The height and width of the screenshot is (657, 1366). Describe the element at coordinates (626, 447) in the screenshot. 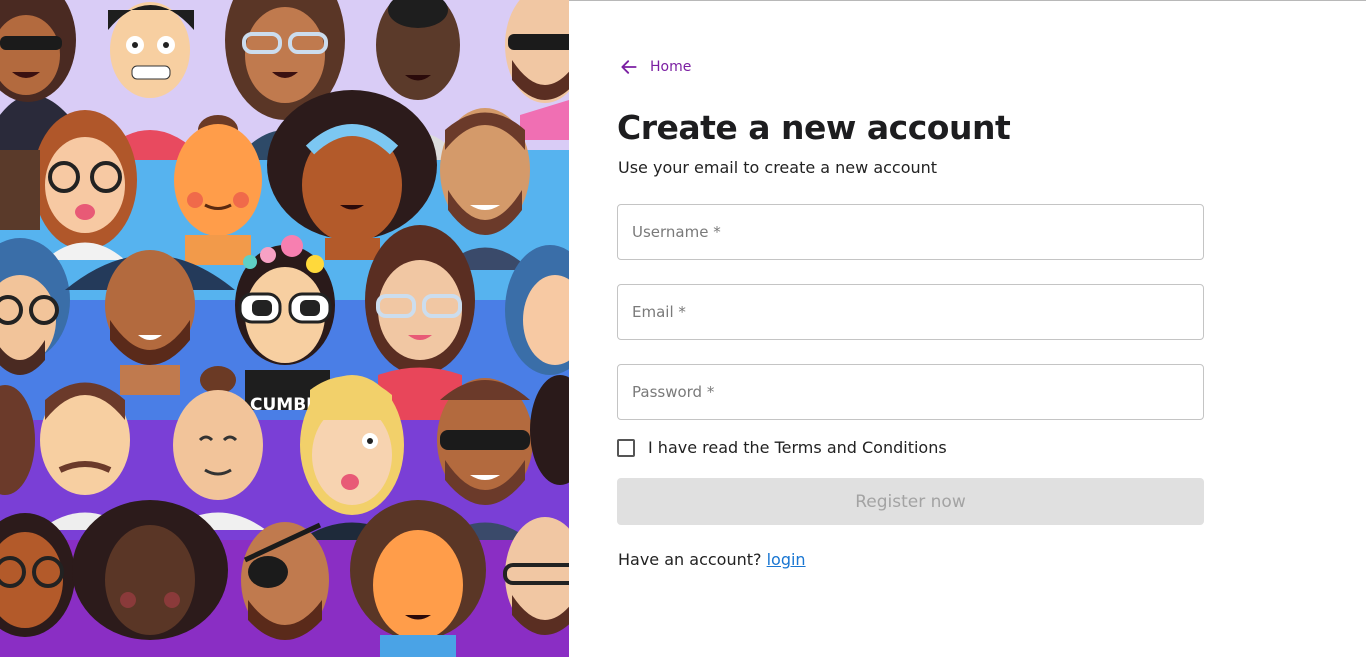

I see `terms-checkbox` at that location.